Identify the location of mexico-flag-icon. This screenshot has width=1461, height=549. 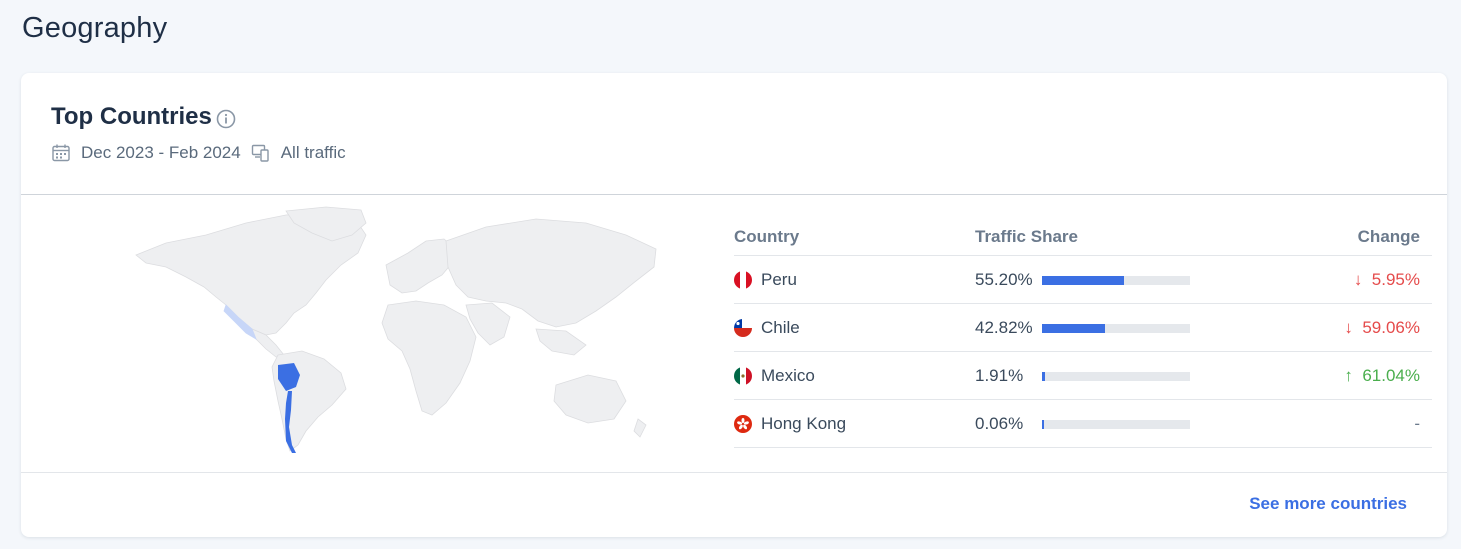
(743, 376).